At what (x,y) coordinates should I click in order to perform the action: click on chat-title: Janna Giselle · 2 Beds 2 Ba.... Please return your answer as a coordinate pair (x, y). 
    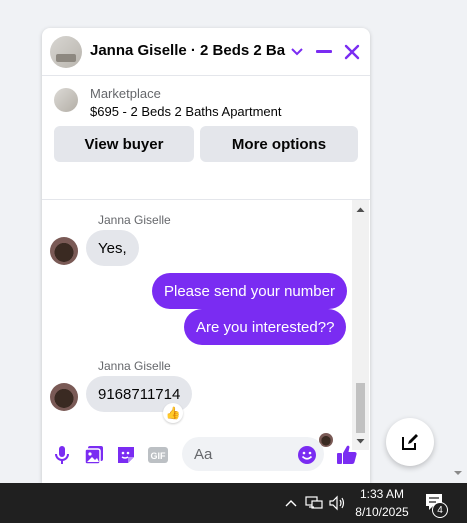
    Looking at the image, I should click on (188, 50).